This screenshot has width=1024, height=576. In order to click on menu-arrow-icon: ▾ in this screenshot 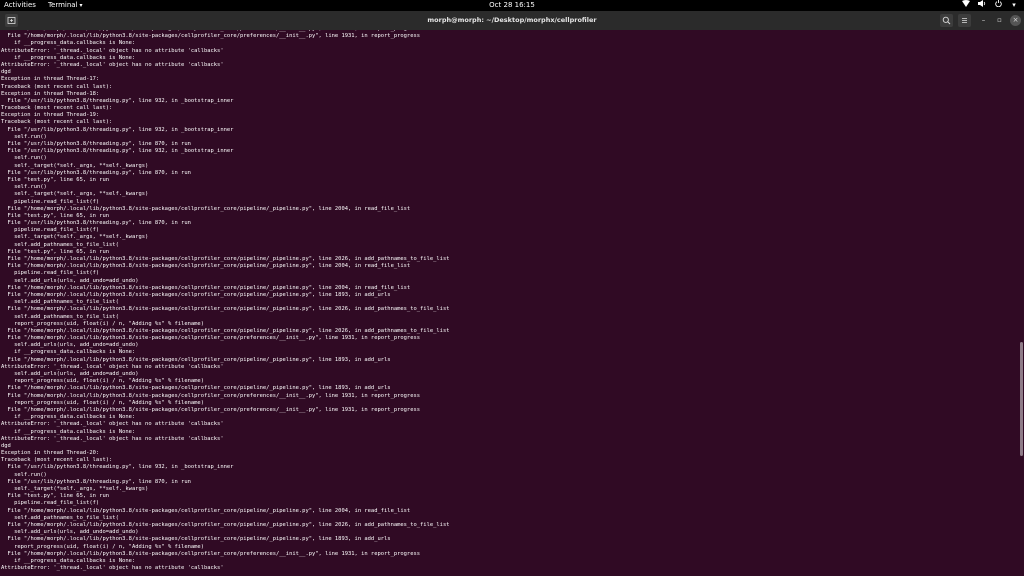, I will do `click(1014, 5)`.